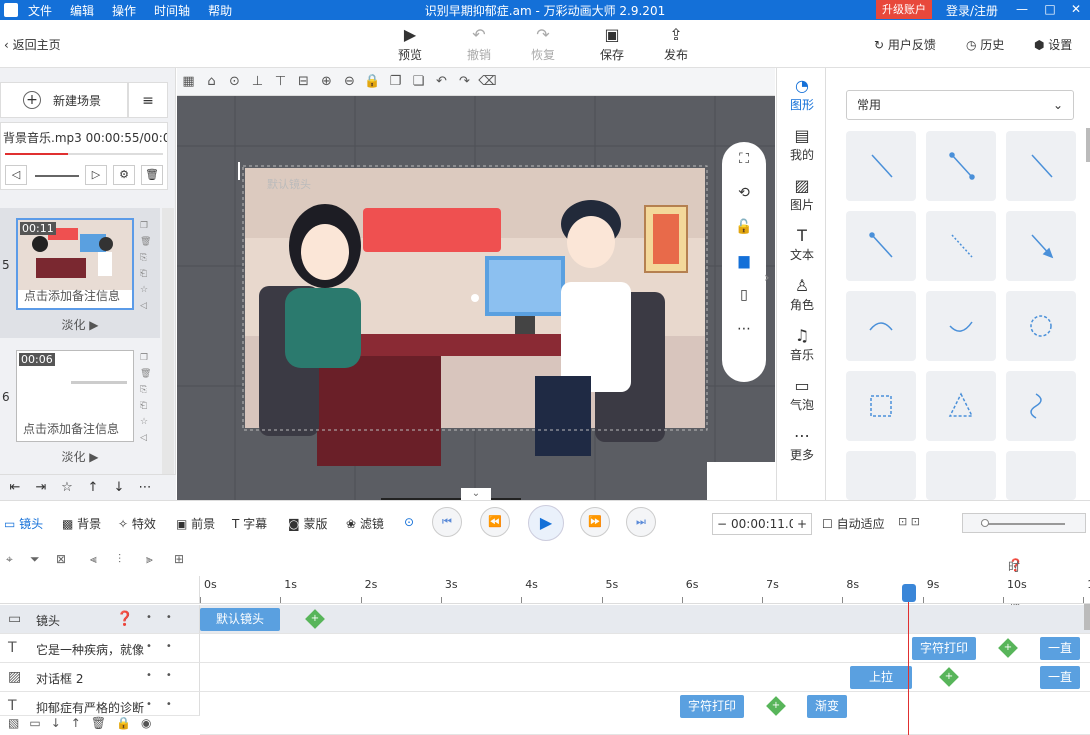  What do you see at coordinates (349, 81) in the screenshot?
I see `zoom-out-icon: ⊖` at bounding box center [349, 81].